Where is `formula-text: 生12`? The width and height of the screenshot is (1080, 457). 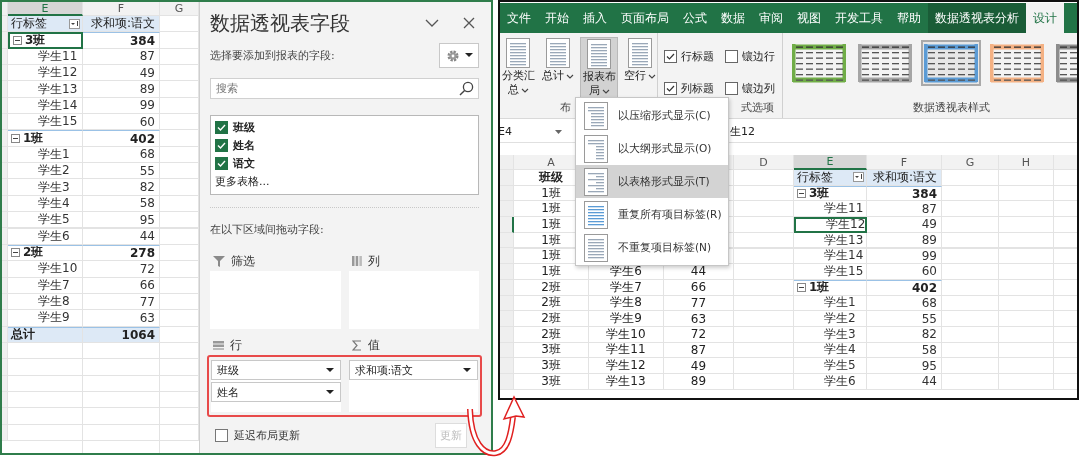
formula-text: 生12 is located at coordinates (742, 131).